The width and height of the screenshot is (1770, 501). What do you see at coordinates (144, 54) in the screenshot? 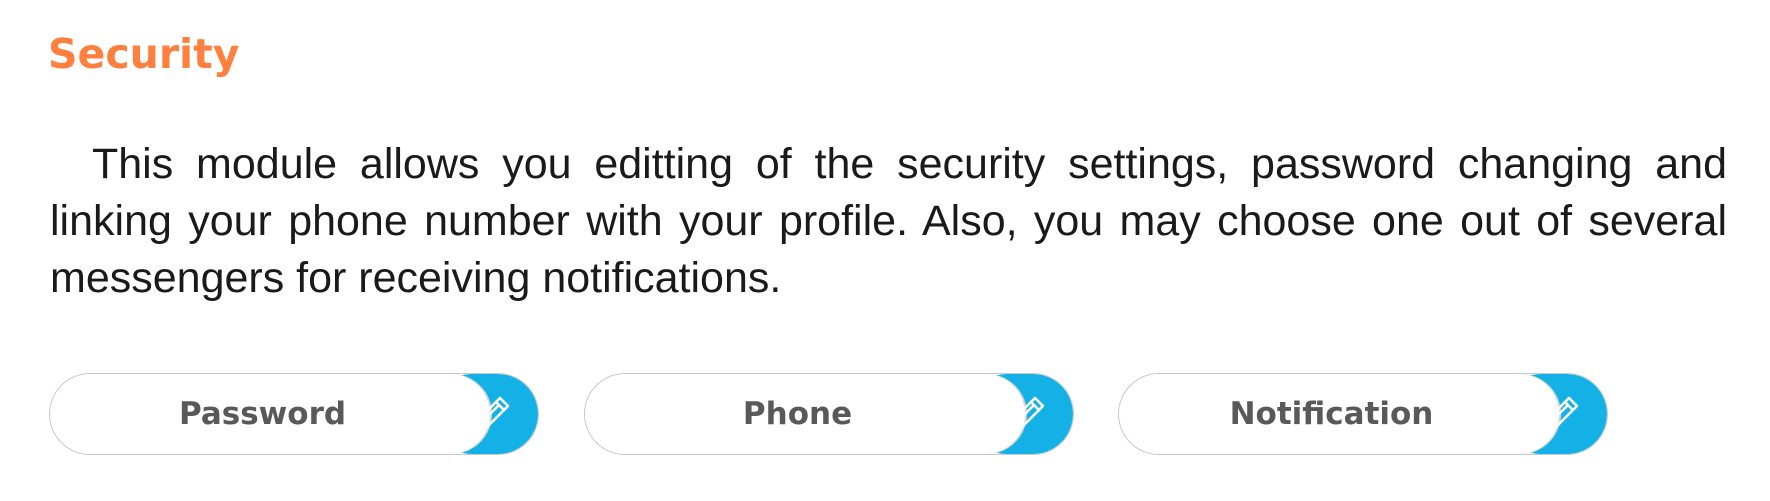
I see `section-title: Security` at bounding box center [144, 54].